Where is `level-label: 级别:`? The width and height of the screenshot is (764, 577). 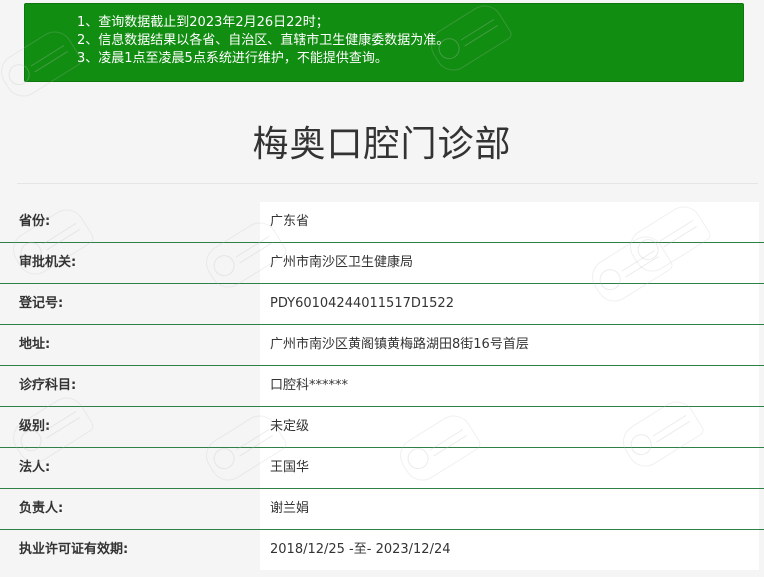
level-label: 级别: is located at coordinates (130, 427).